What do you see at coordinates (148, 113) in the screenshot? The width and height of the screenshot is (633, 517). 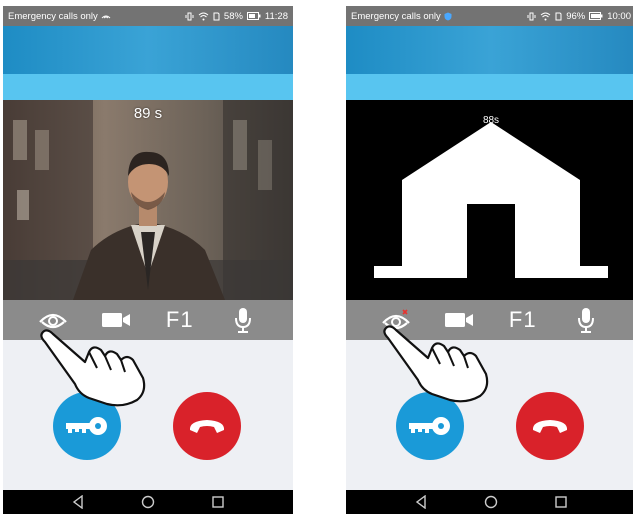 I see `call-countdown: 89 s` at bounding box center [148, 113].